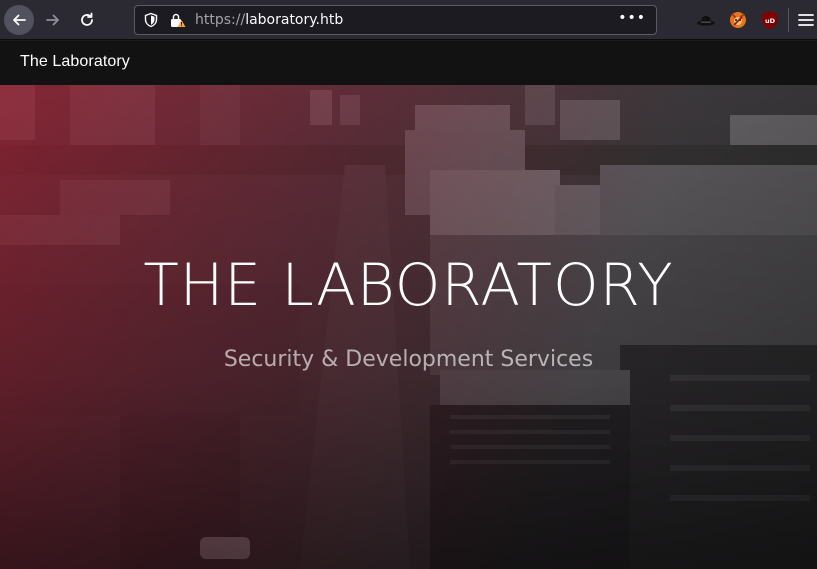  Describe the element at coordinates (178, 22) in the screenshot. I see `insecure-lock-icon` at that location.